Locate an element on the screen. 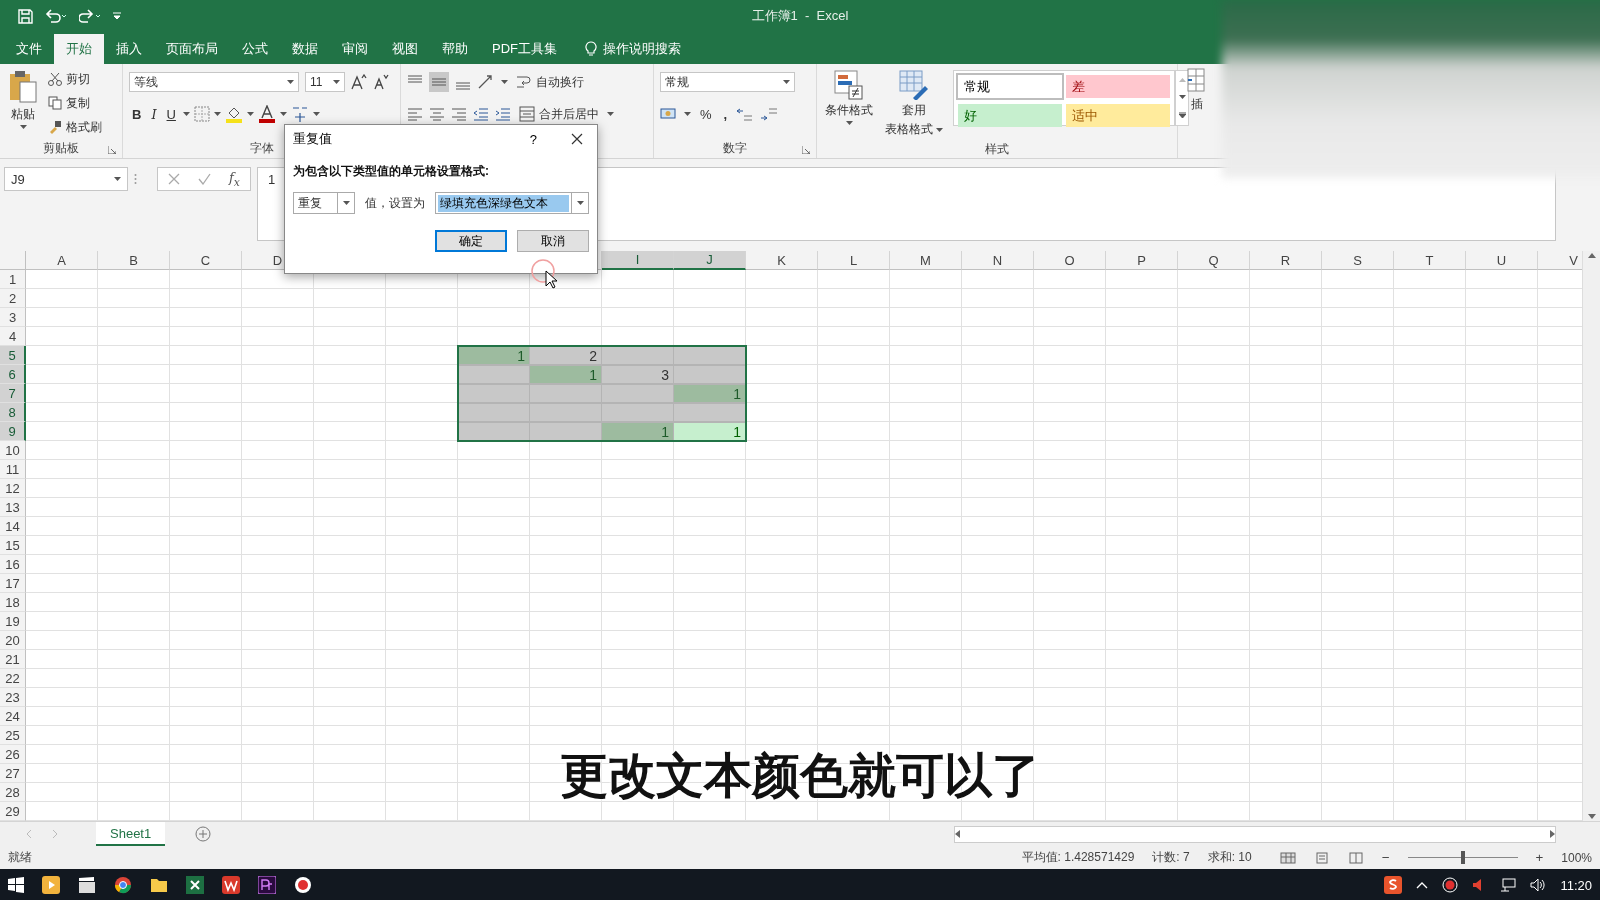 The height and width of the screenshot is (900, 1600). close-icon is located at coordinates (577, 139).